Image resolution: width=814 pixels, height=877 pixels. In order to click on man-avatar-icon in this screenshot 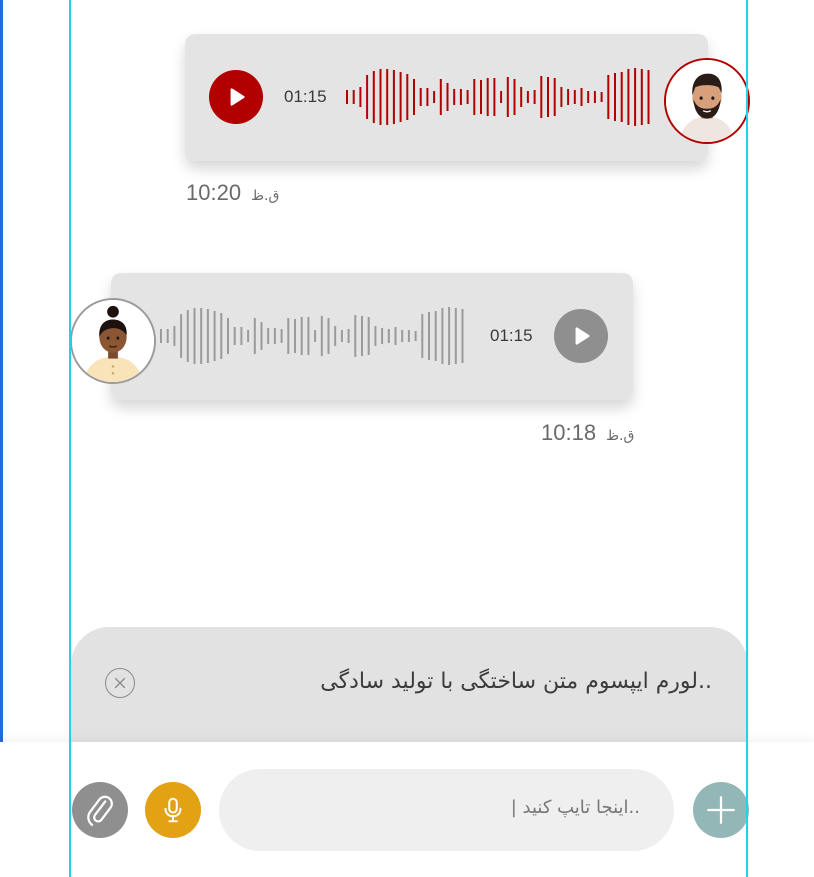, I will do `click(707, 101)`.